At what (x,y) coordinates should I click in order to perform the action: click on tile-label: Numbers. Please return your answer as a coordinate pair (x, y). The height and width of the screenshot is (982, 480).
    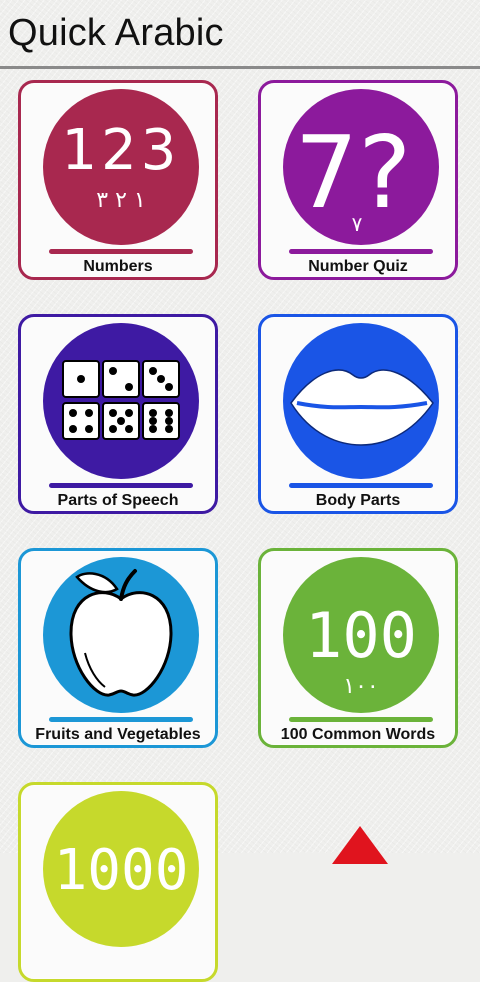
    Looking at the image, I should click on (118, 266).